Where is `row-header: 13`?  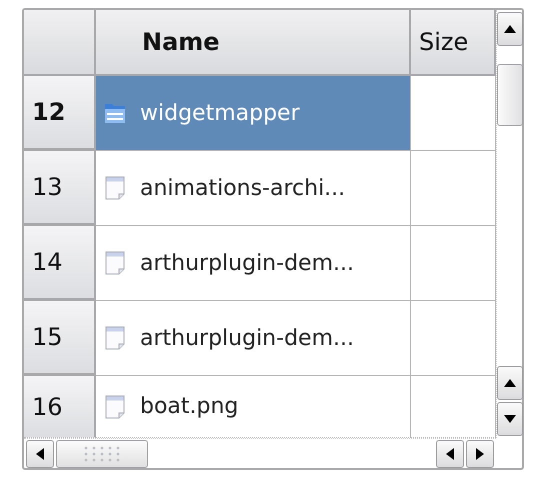 row-header: 13 is located at coordinates (60, 188).